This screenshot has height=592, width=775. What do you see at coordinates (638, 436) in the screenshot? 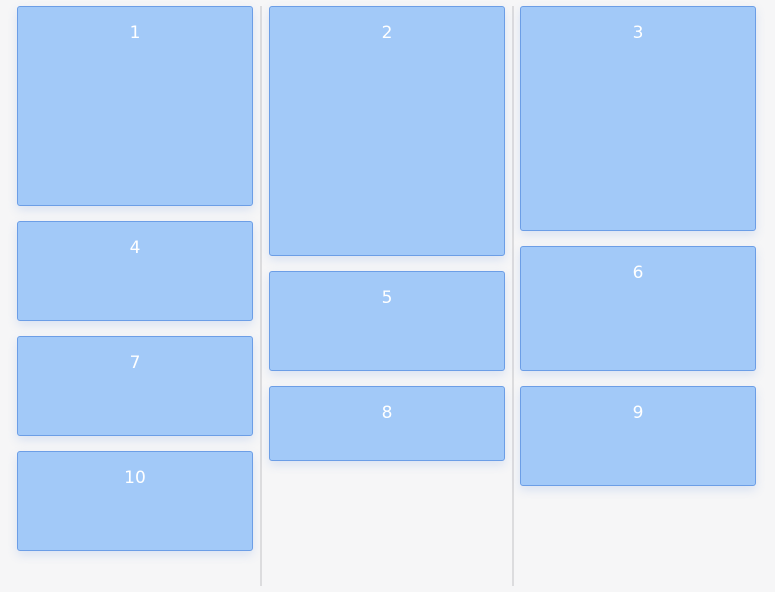
I see `card-9: 9` at bounding box center [638, 436].